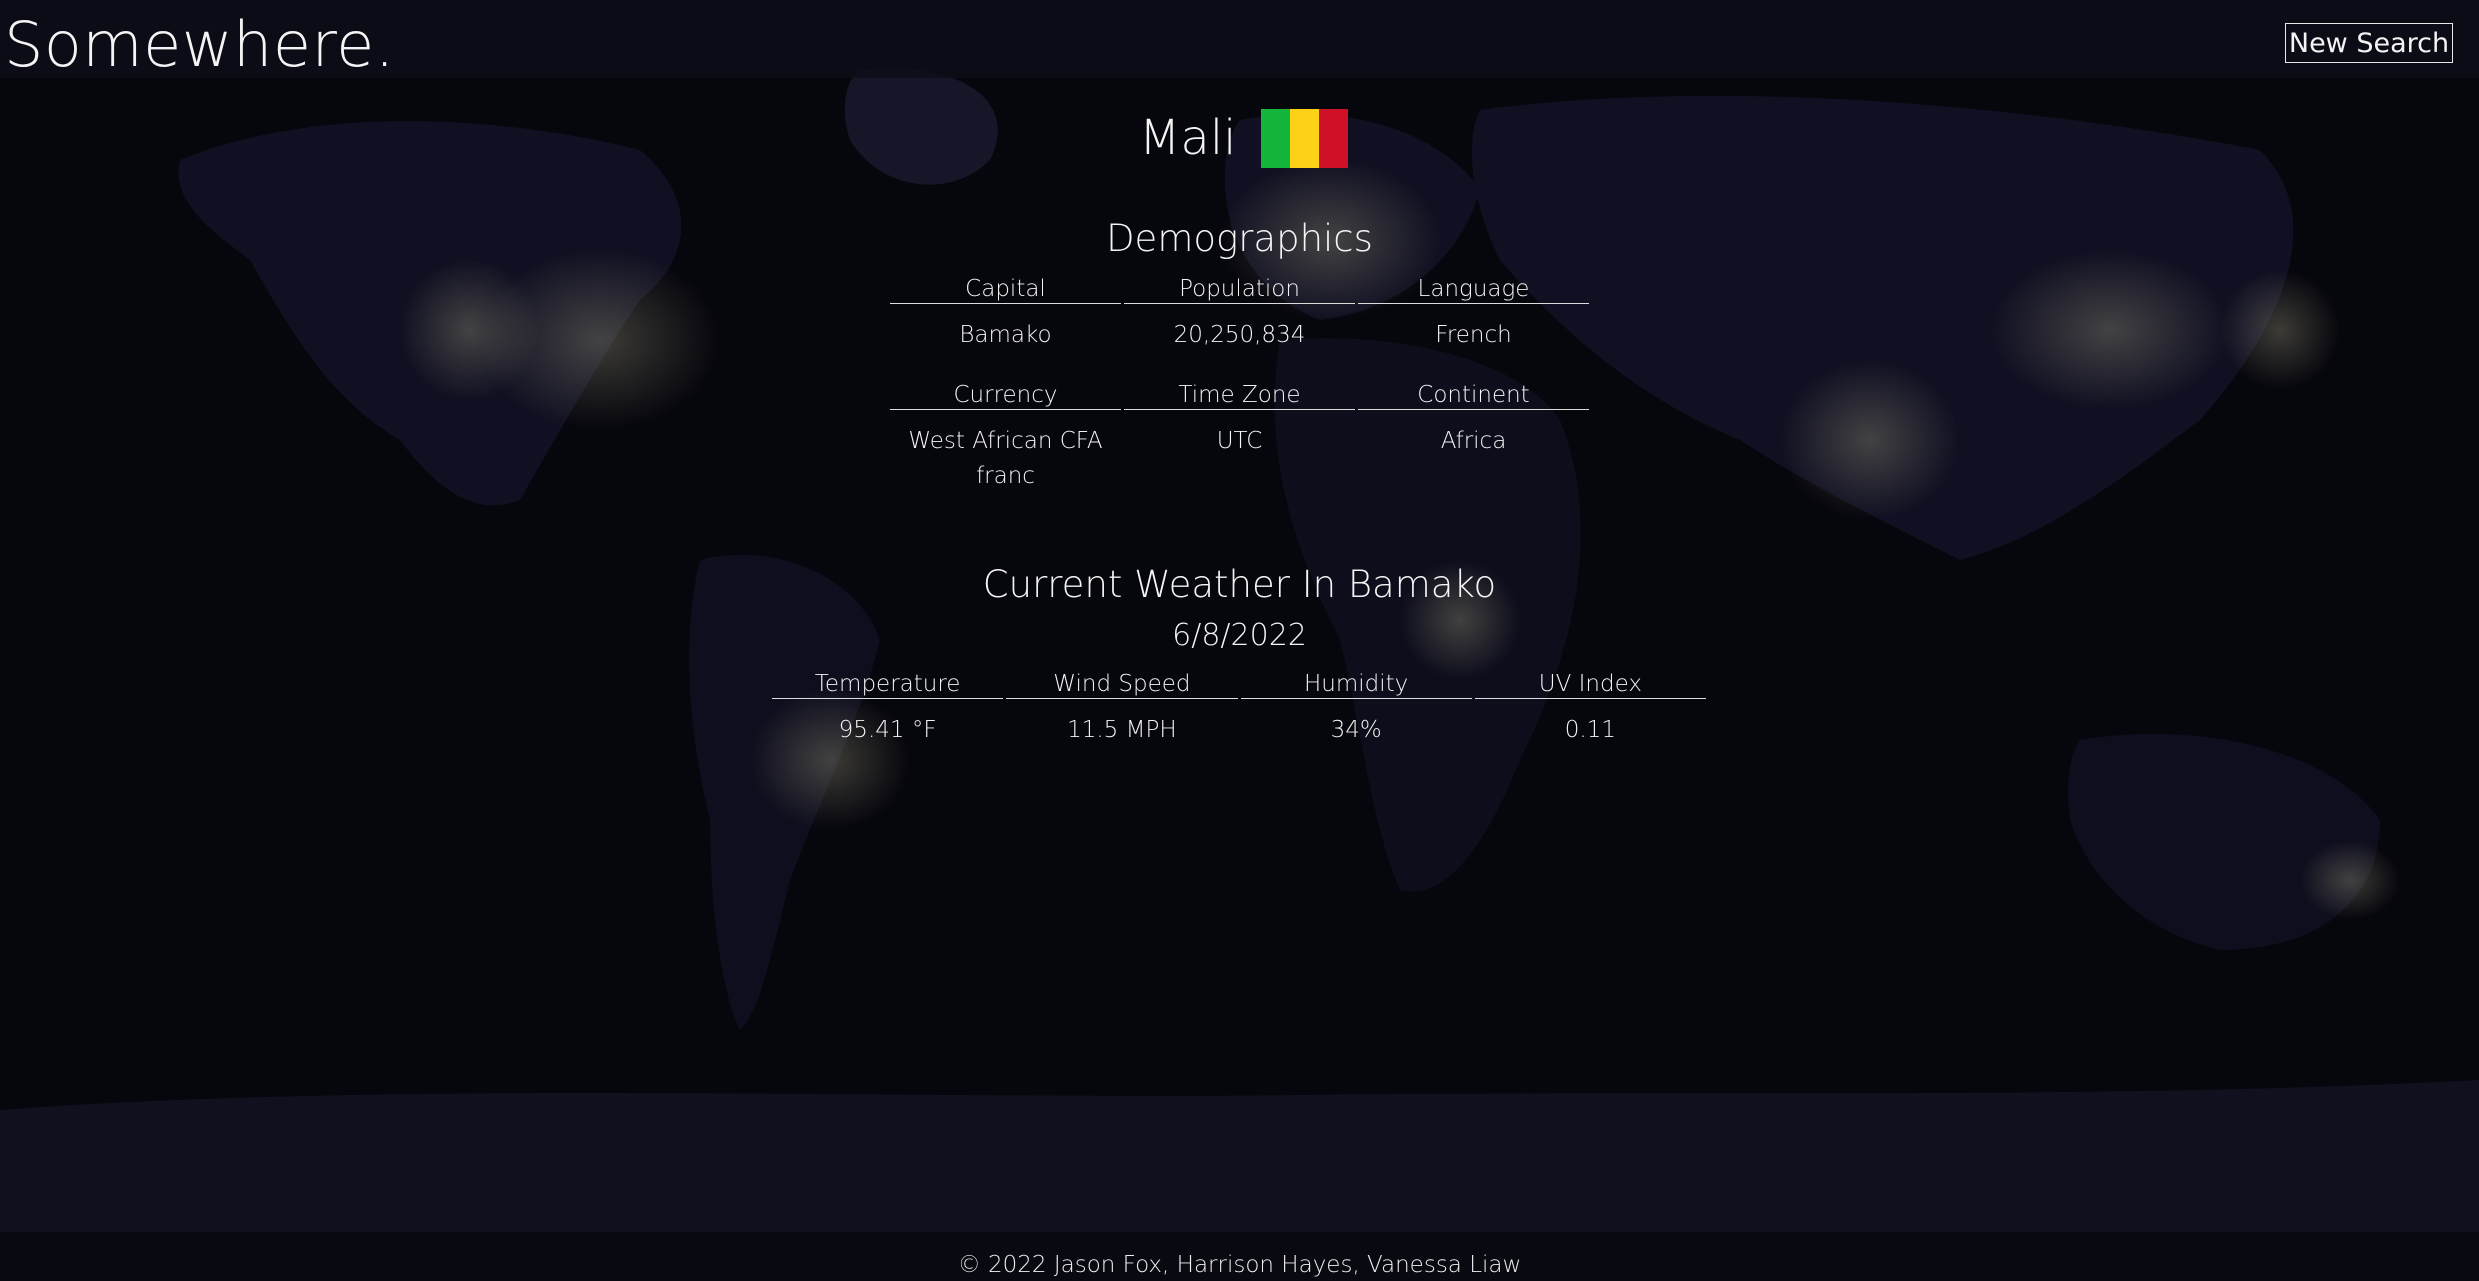 This screenshot has width=2479, height=1281. I want to click on flag-stripe-yellow, so click(1304, 138).